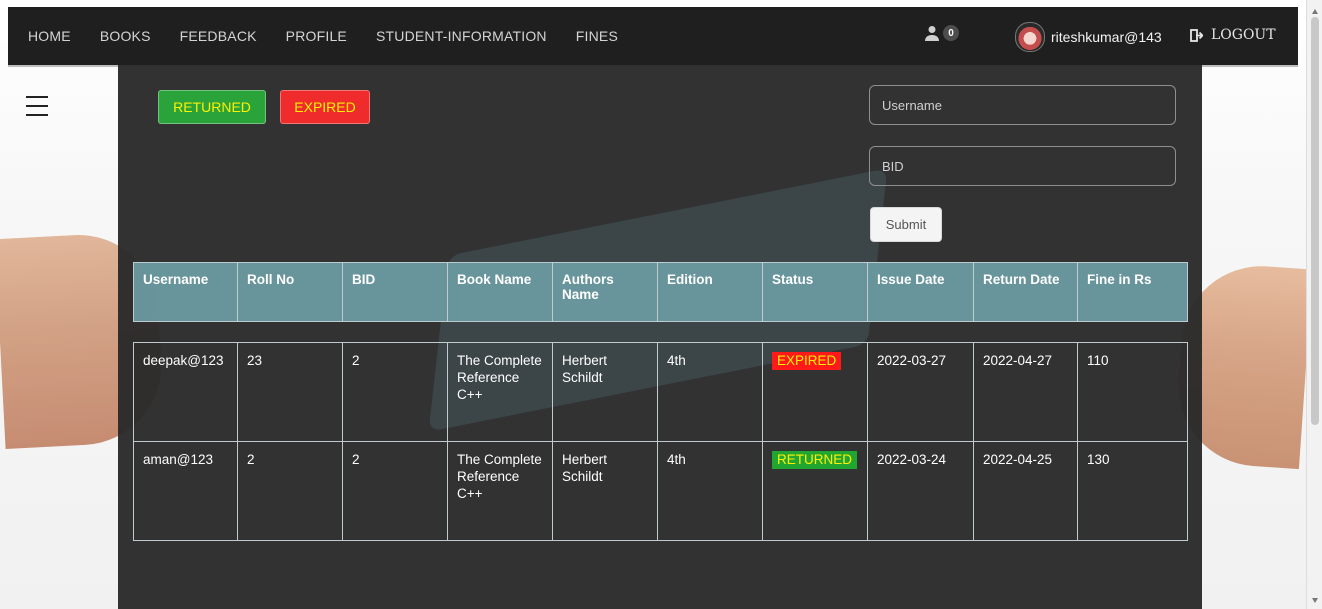 The image size is (1322, 609). Describe the element at coordinates (1132, 392) in the screenshot. I see `cell-fine: 110` at that location.